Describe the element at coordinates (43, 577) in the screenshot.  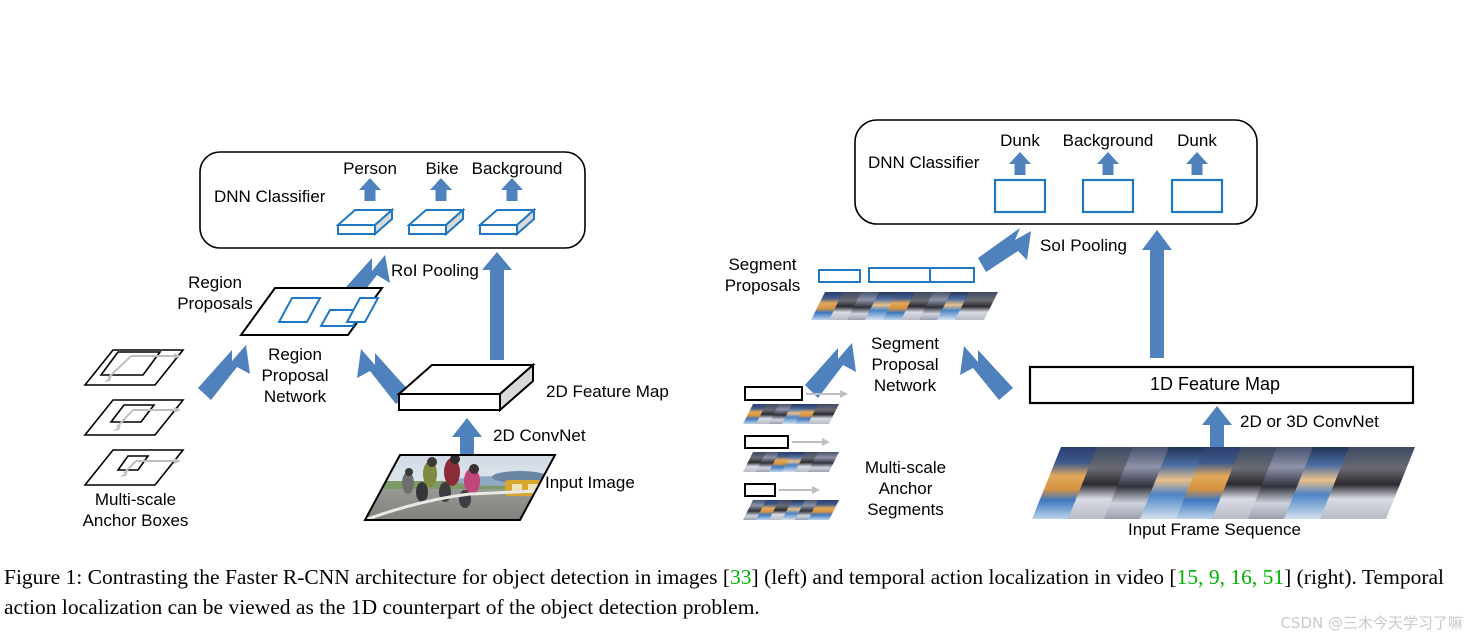
I see `caption-prefix: Figure 1:` at that location.